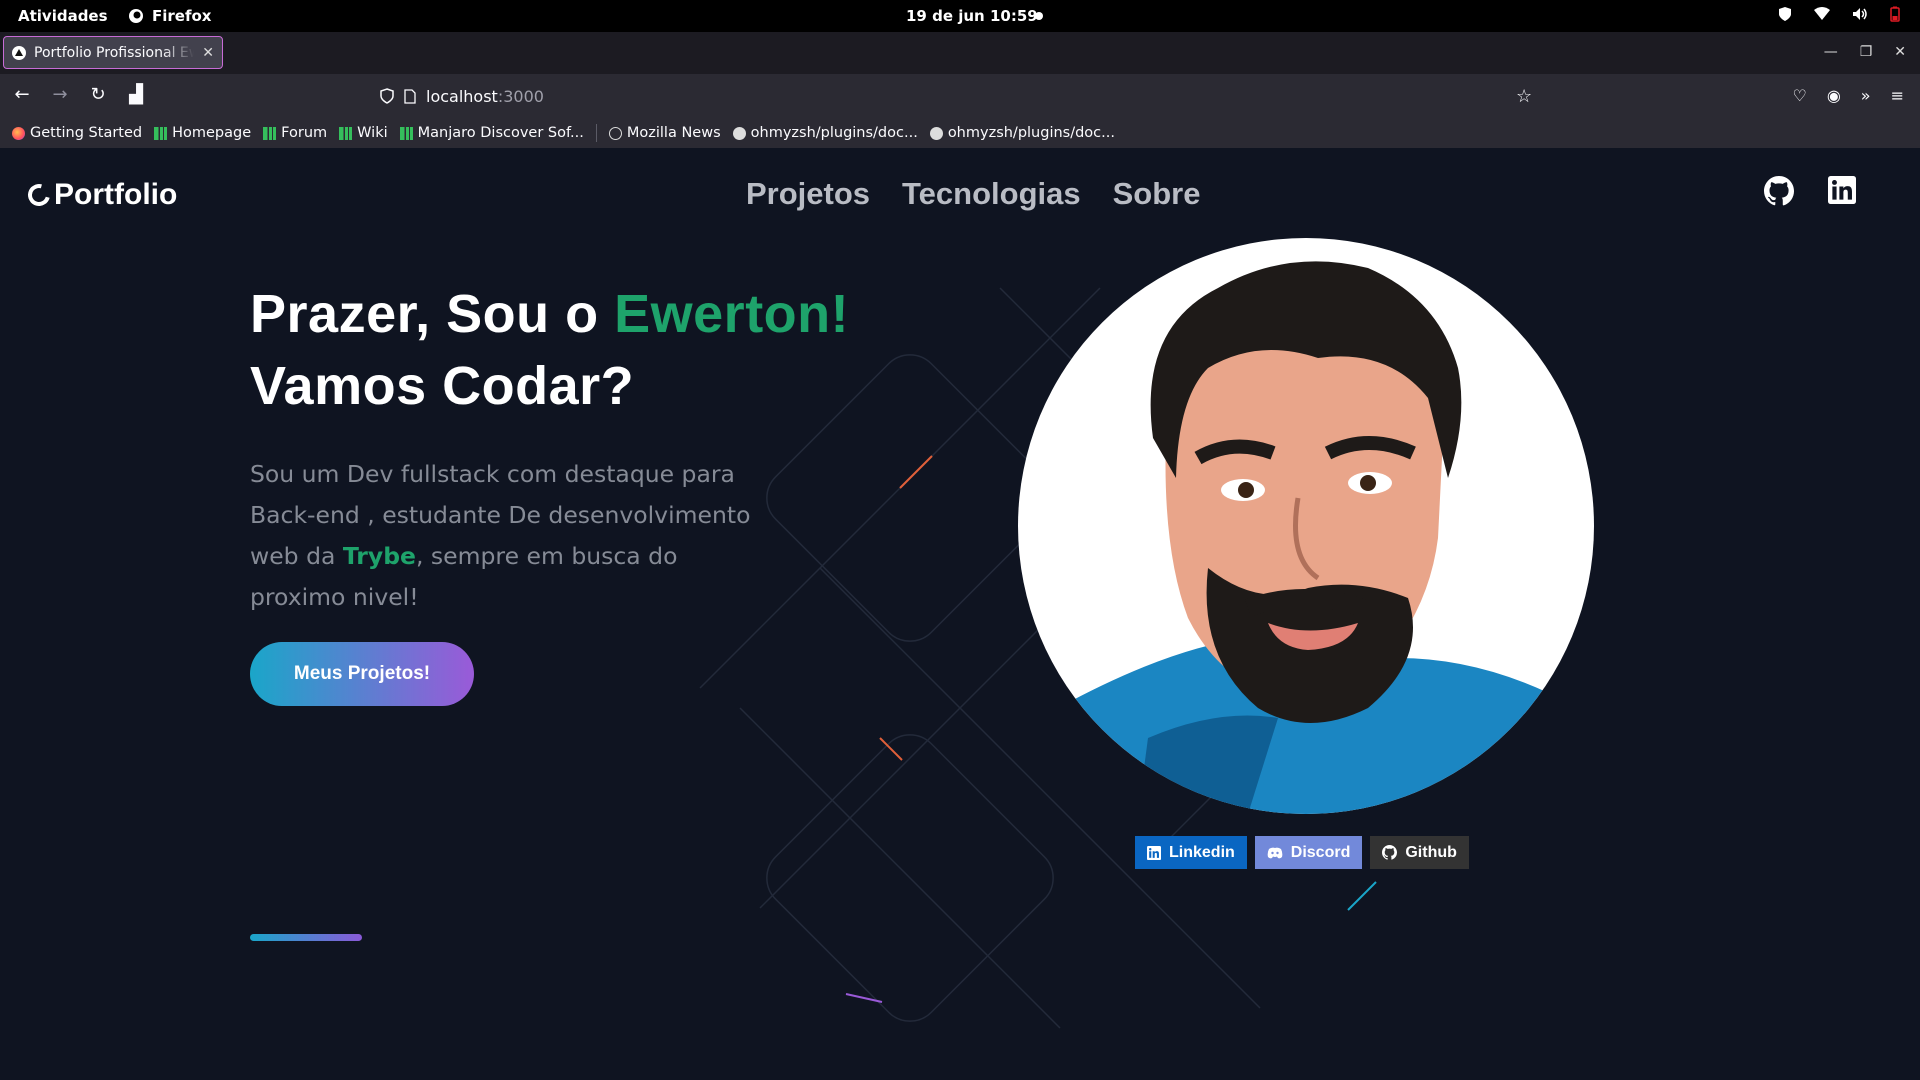 The image size is (1920, 1080). Describe the element at coordinates (39, 195) in the screenshot. I see `logo-icon` at that location.